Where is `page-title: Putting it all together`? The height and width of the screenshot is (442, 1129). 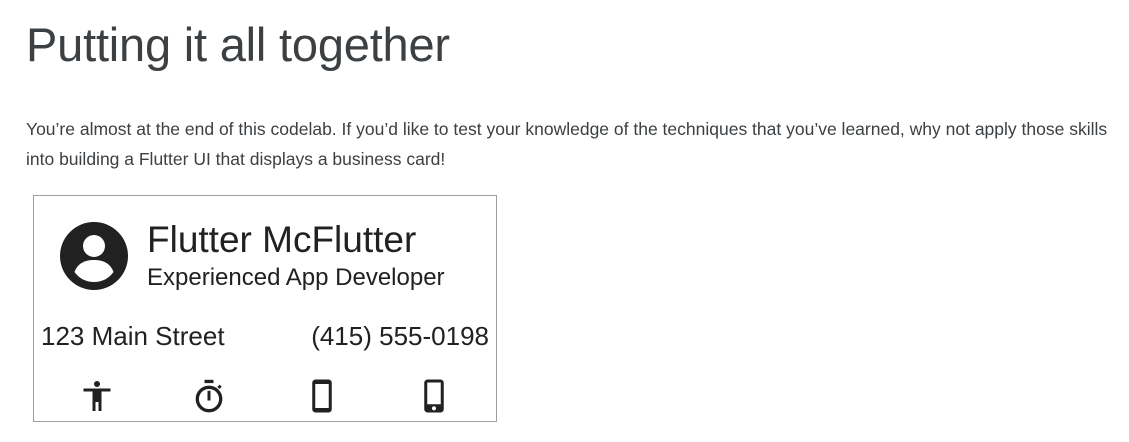 page-title: Putting it all together is located at coordinates (238, 44).